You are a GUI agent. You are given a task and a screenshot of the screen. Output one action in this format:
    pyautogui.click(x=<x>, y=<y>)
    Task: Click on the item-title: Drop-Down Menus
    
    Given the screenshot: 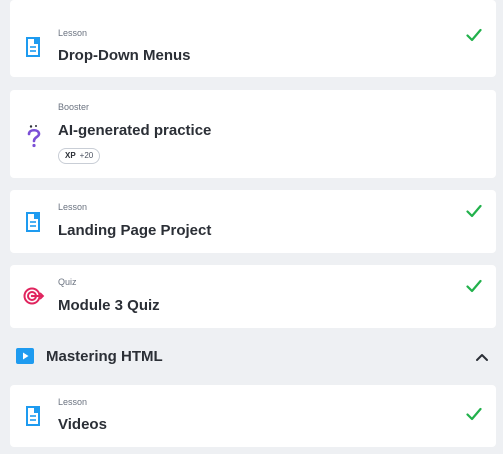 What is the action you would take?
    pyautogui.click(x=124, y=55)
    